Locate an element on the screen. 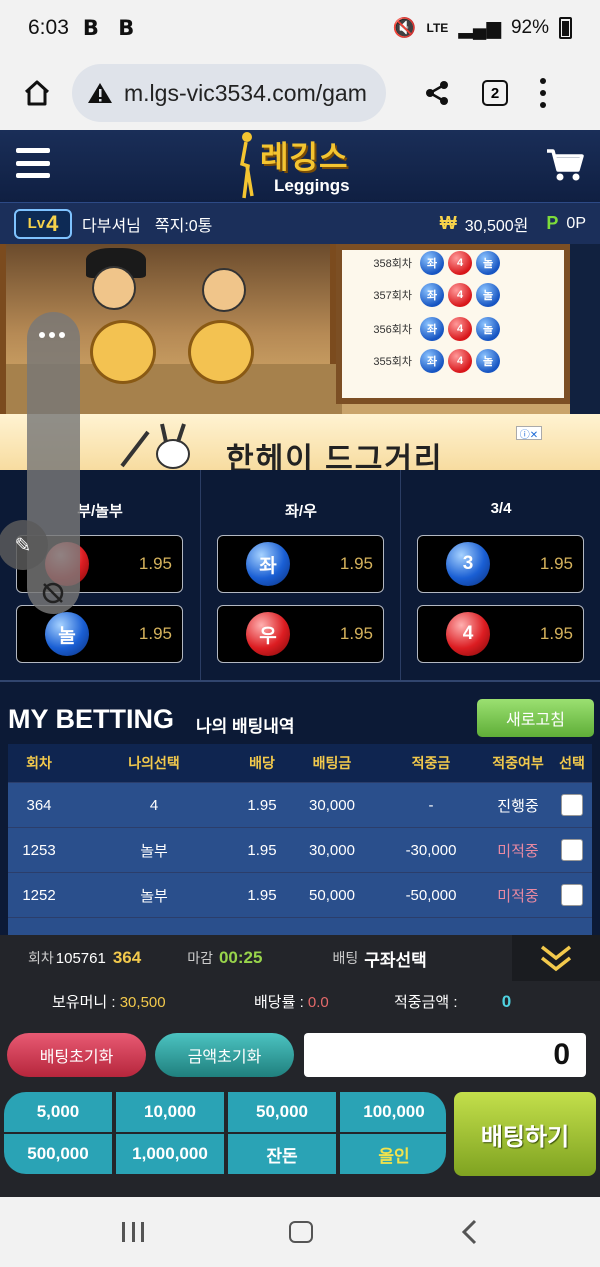 The width and height of the screenshot is (600, 1267). battery-icon is located at coordinates (565, 28).